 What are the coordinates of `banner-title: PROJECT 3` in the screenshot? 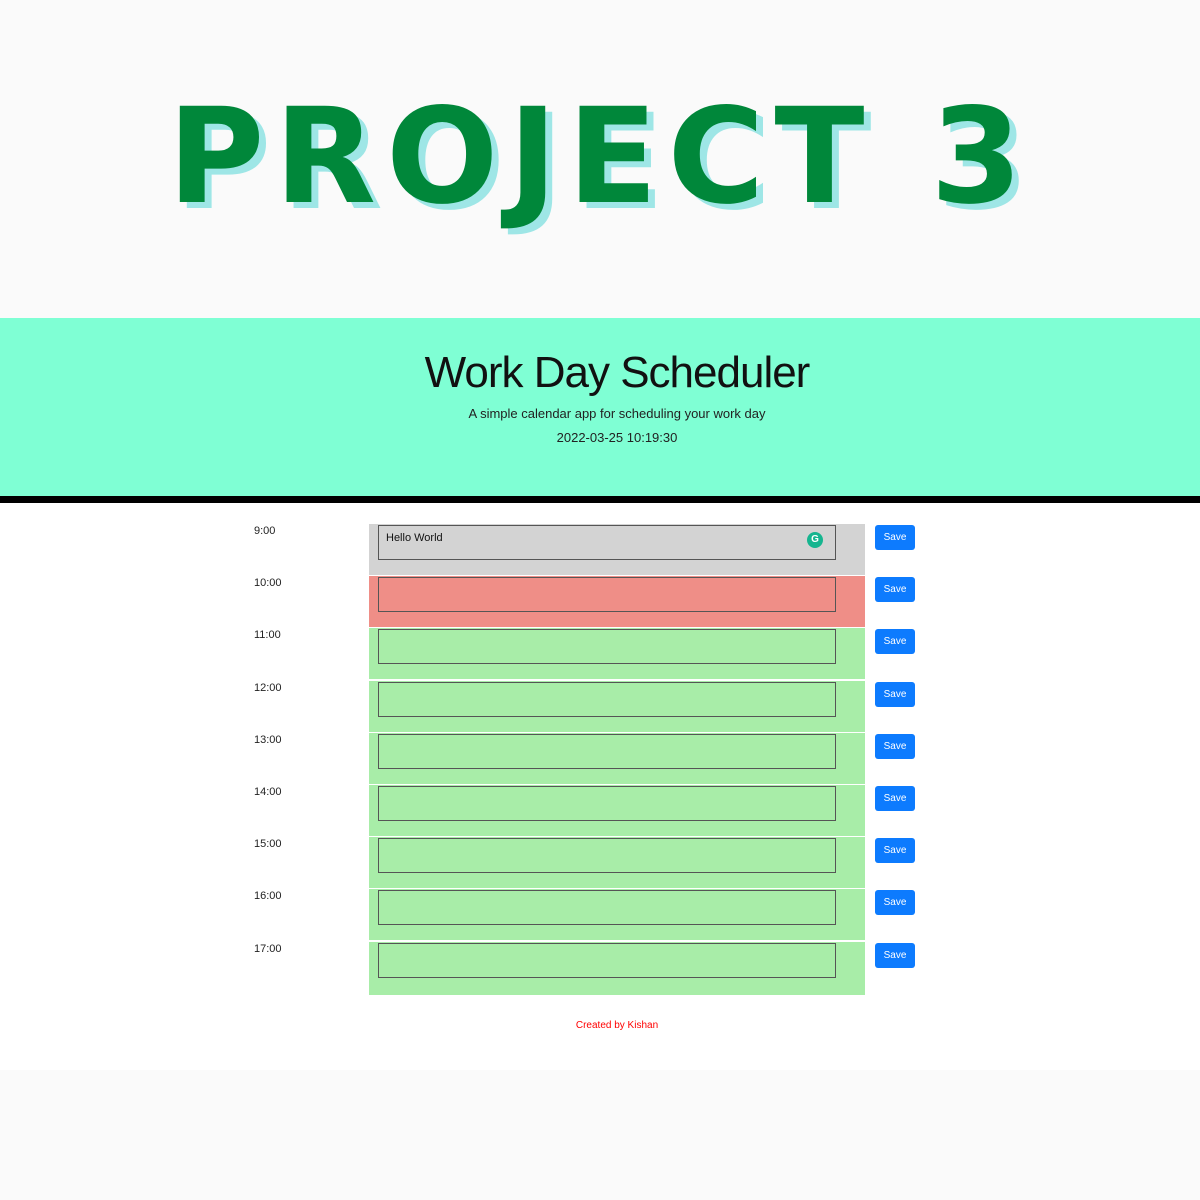 It's located at (600, 157).